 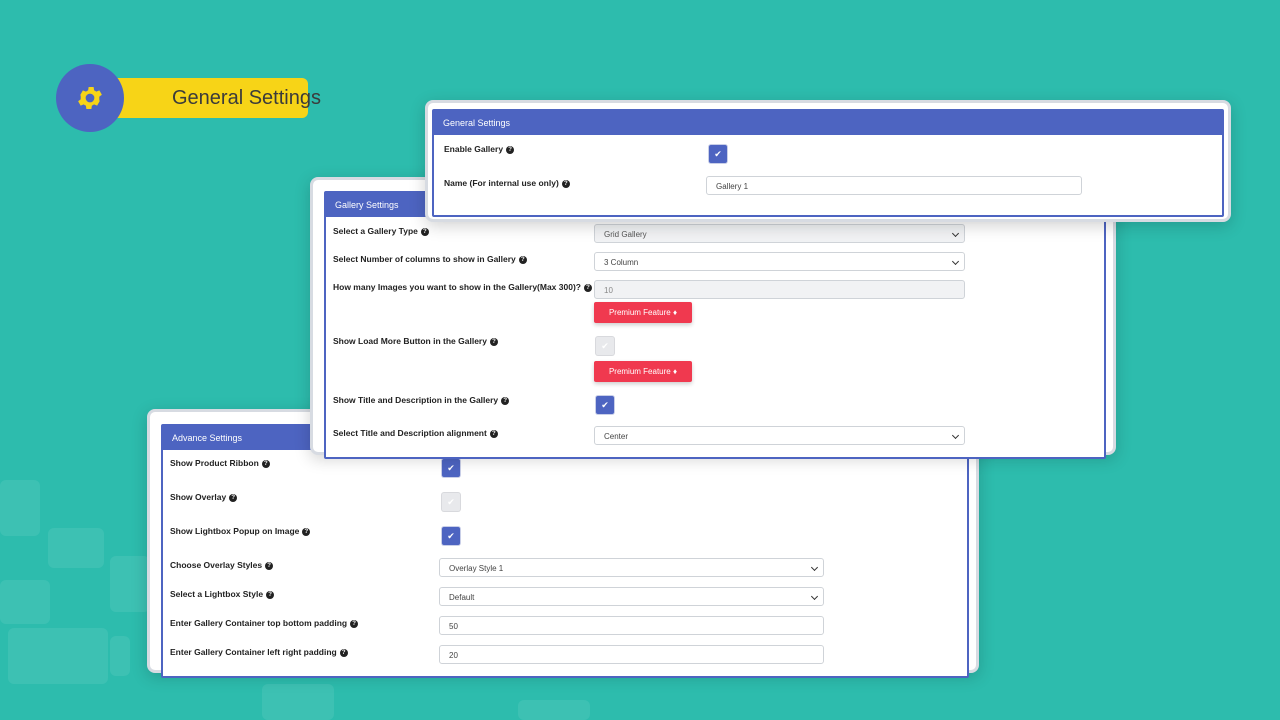 What do you see at coordinates (779, 289) in the screenshot?
I see `images-count-input: 10` at bounding box center [779, 289].